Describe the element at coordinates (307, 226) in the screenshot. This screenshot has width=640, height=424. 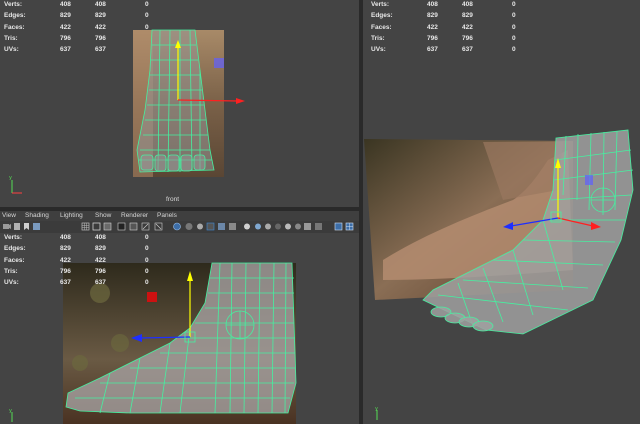
I see `gamma-icon` at that location.